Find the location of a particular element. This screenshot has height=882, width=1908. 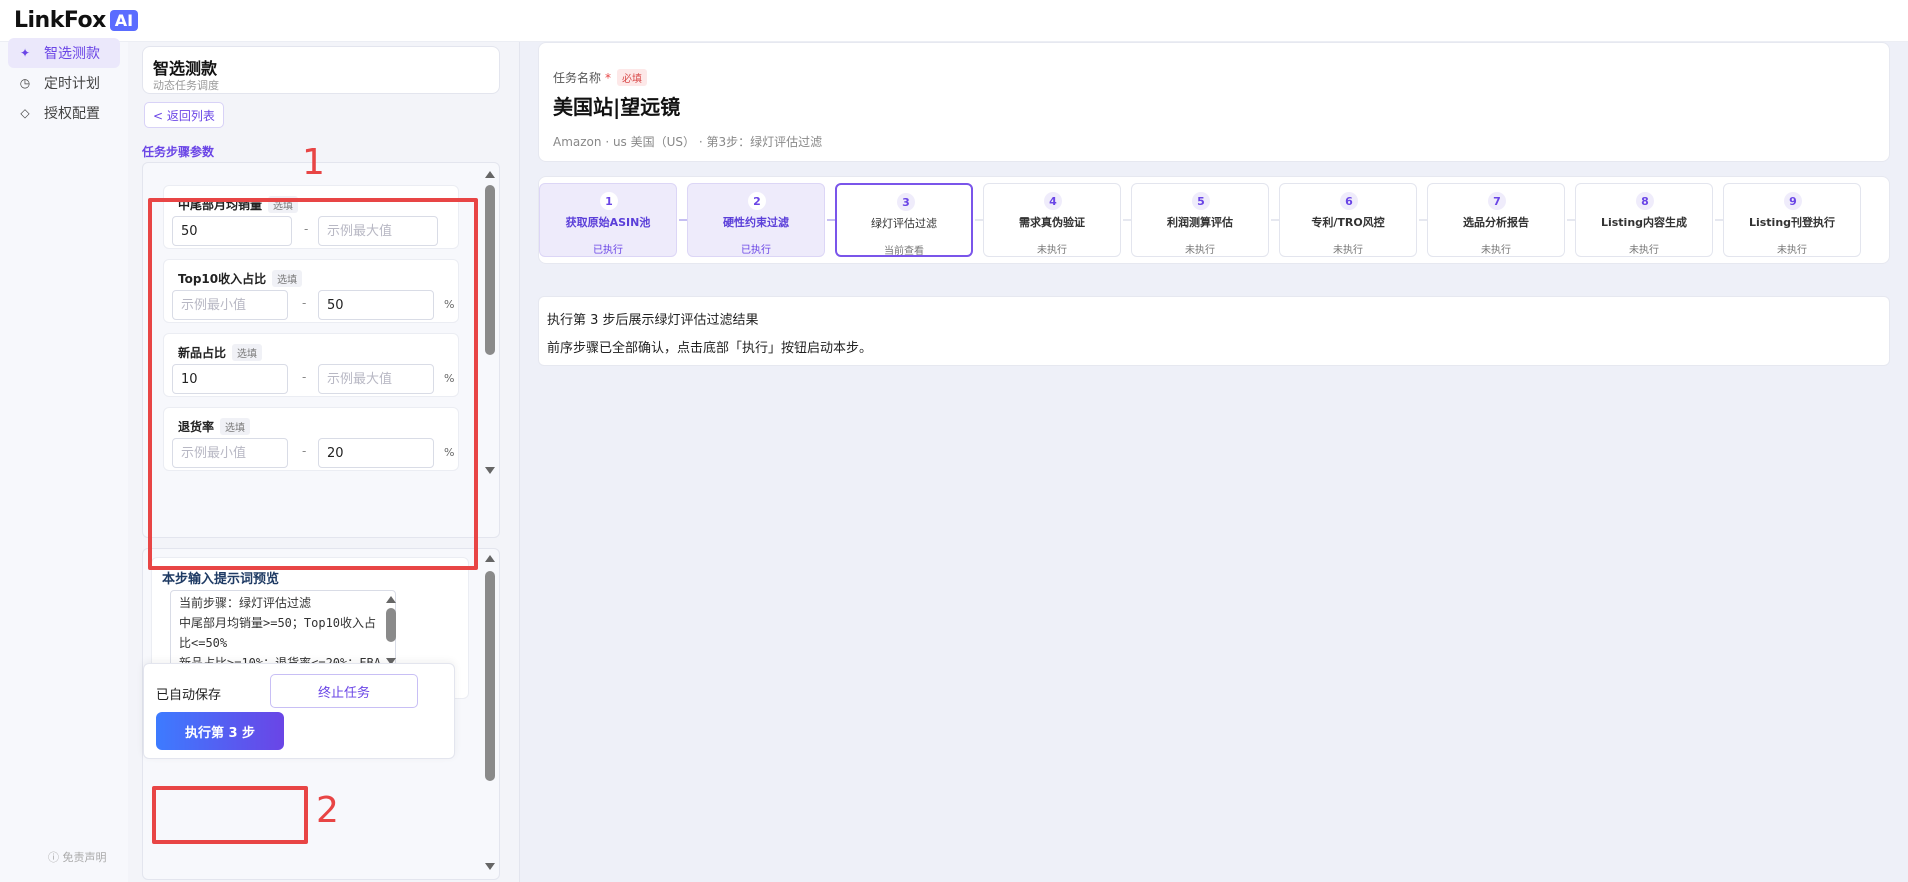

param-top10-revenue-share: Top10收入占比 选填 - % is located at coordinates (311, 291).